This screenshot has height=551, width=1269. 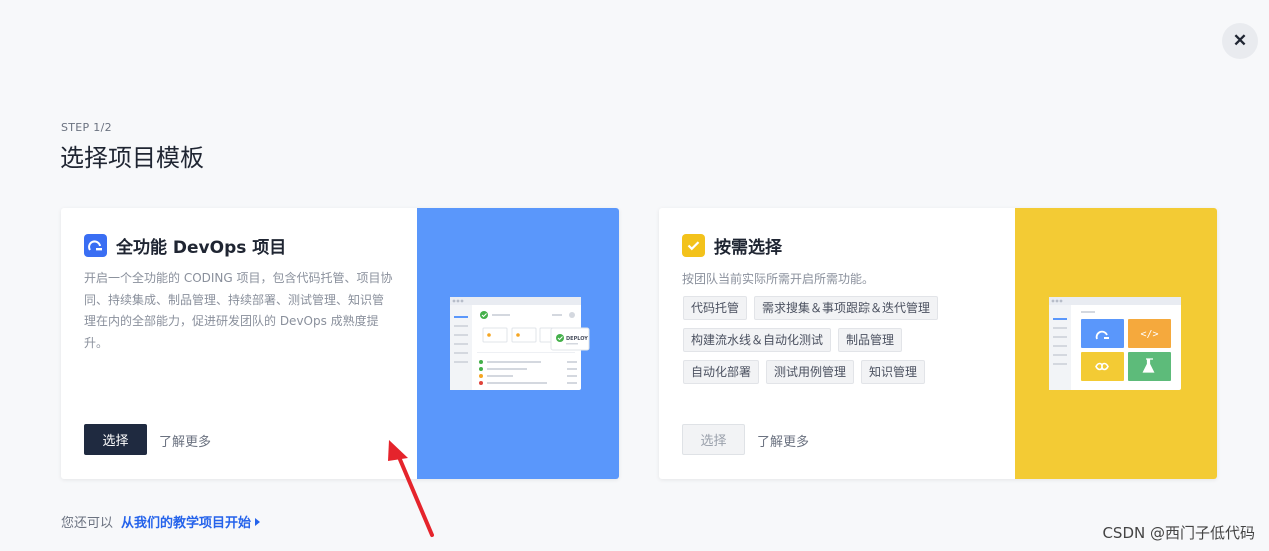 I want to click on coding-logo-icon, so click(x=95, y=245).